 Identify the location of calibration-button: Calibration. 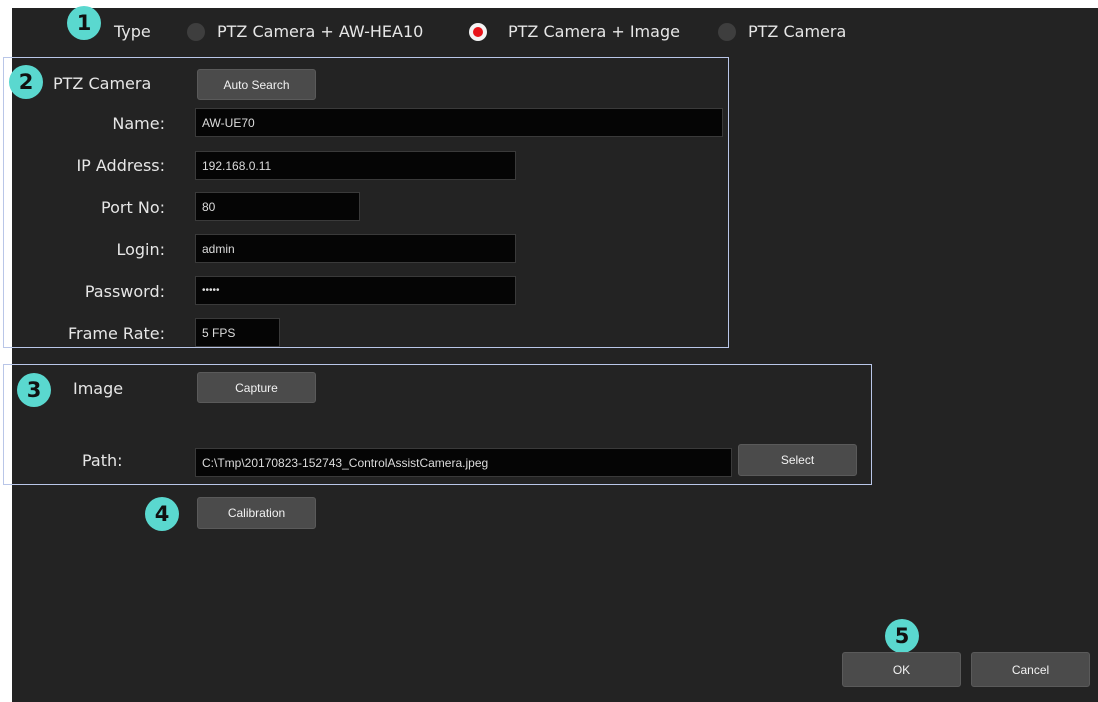
(256, 513).